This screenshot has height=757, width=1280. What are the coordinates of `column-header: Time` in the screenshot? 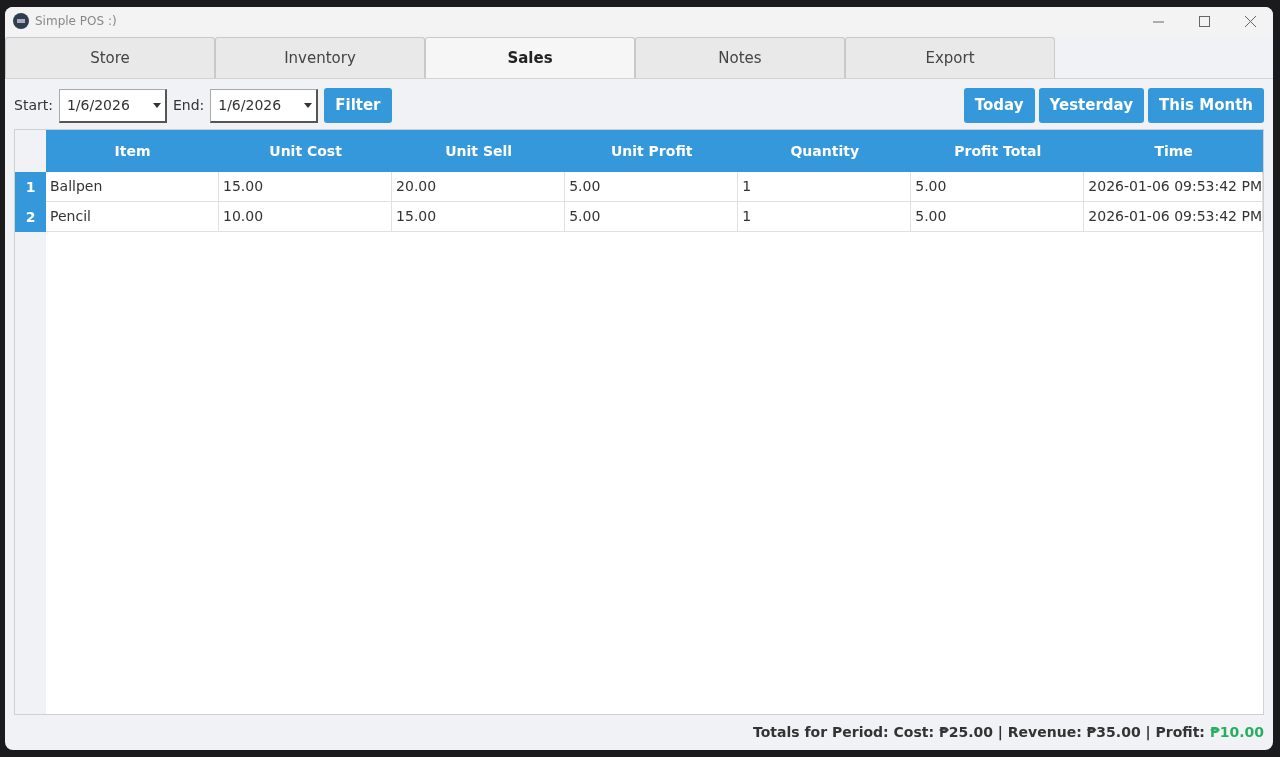 It's located at (1173, 151).